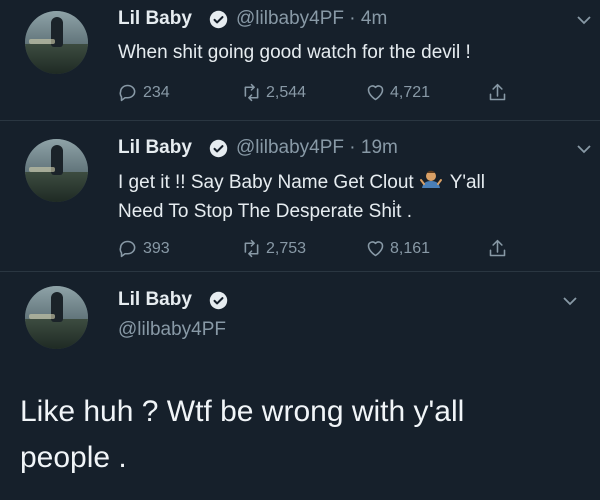  I want to click on like-button: 4,721, so click(397, 92).